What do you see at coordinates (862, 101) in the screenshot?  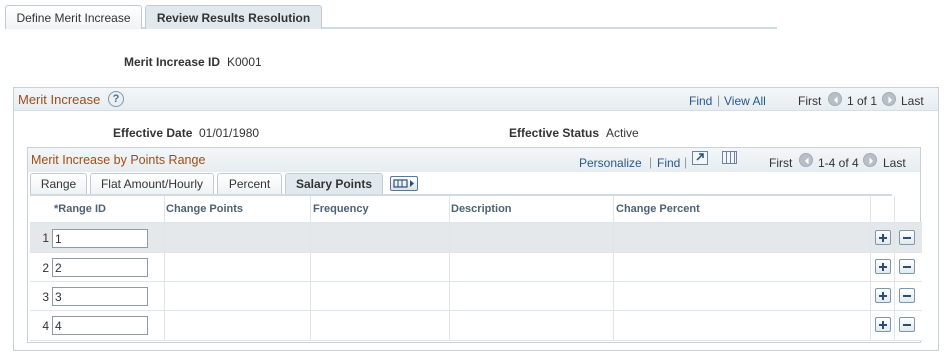 I see `row-count: 1 of 1` at bounding box center [862, 101].